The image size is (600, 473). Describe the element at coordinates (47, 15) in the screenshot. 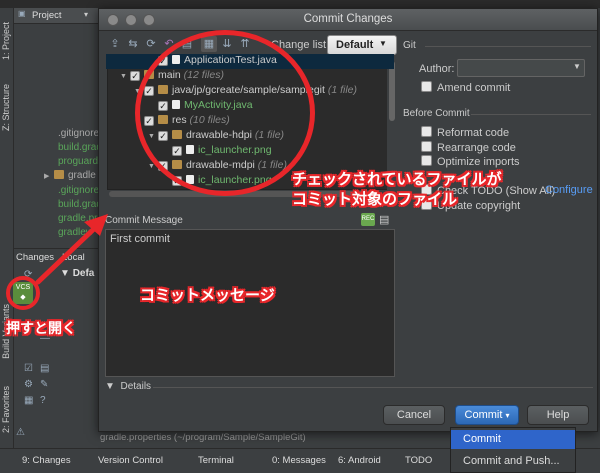

I see `project-tab-label: Project` at that location.